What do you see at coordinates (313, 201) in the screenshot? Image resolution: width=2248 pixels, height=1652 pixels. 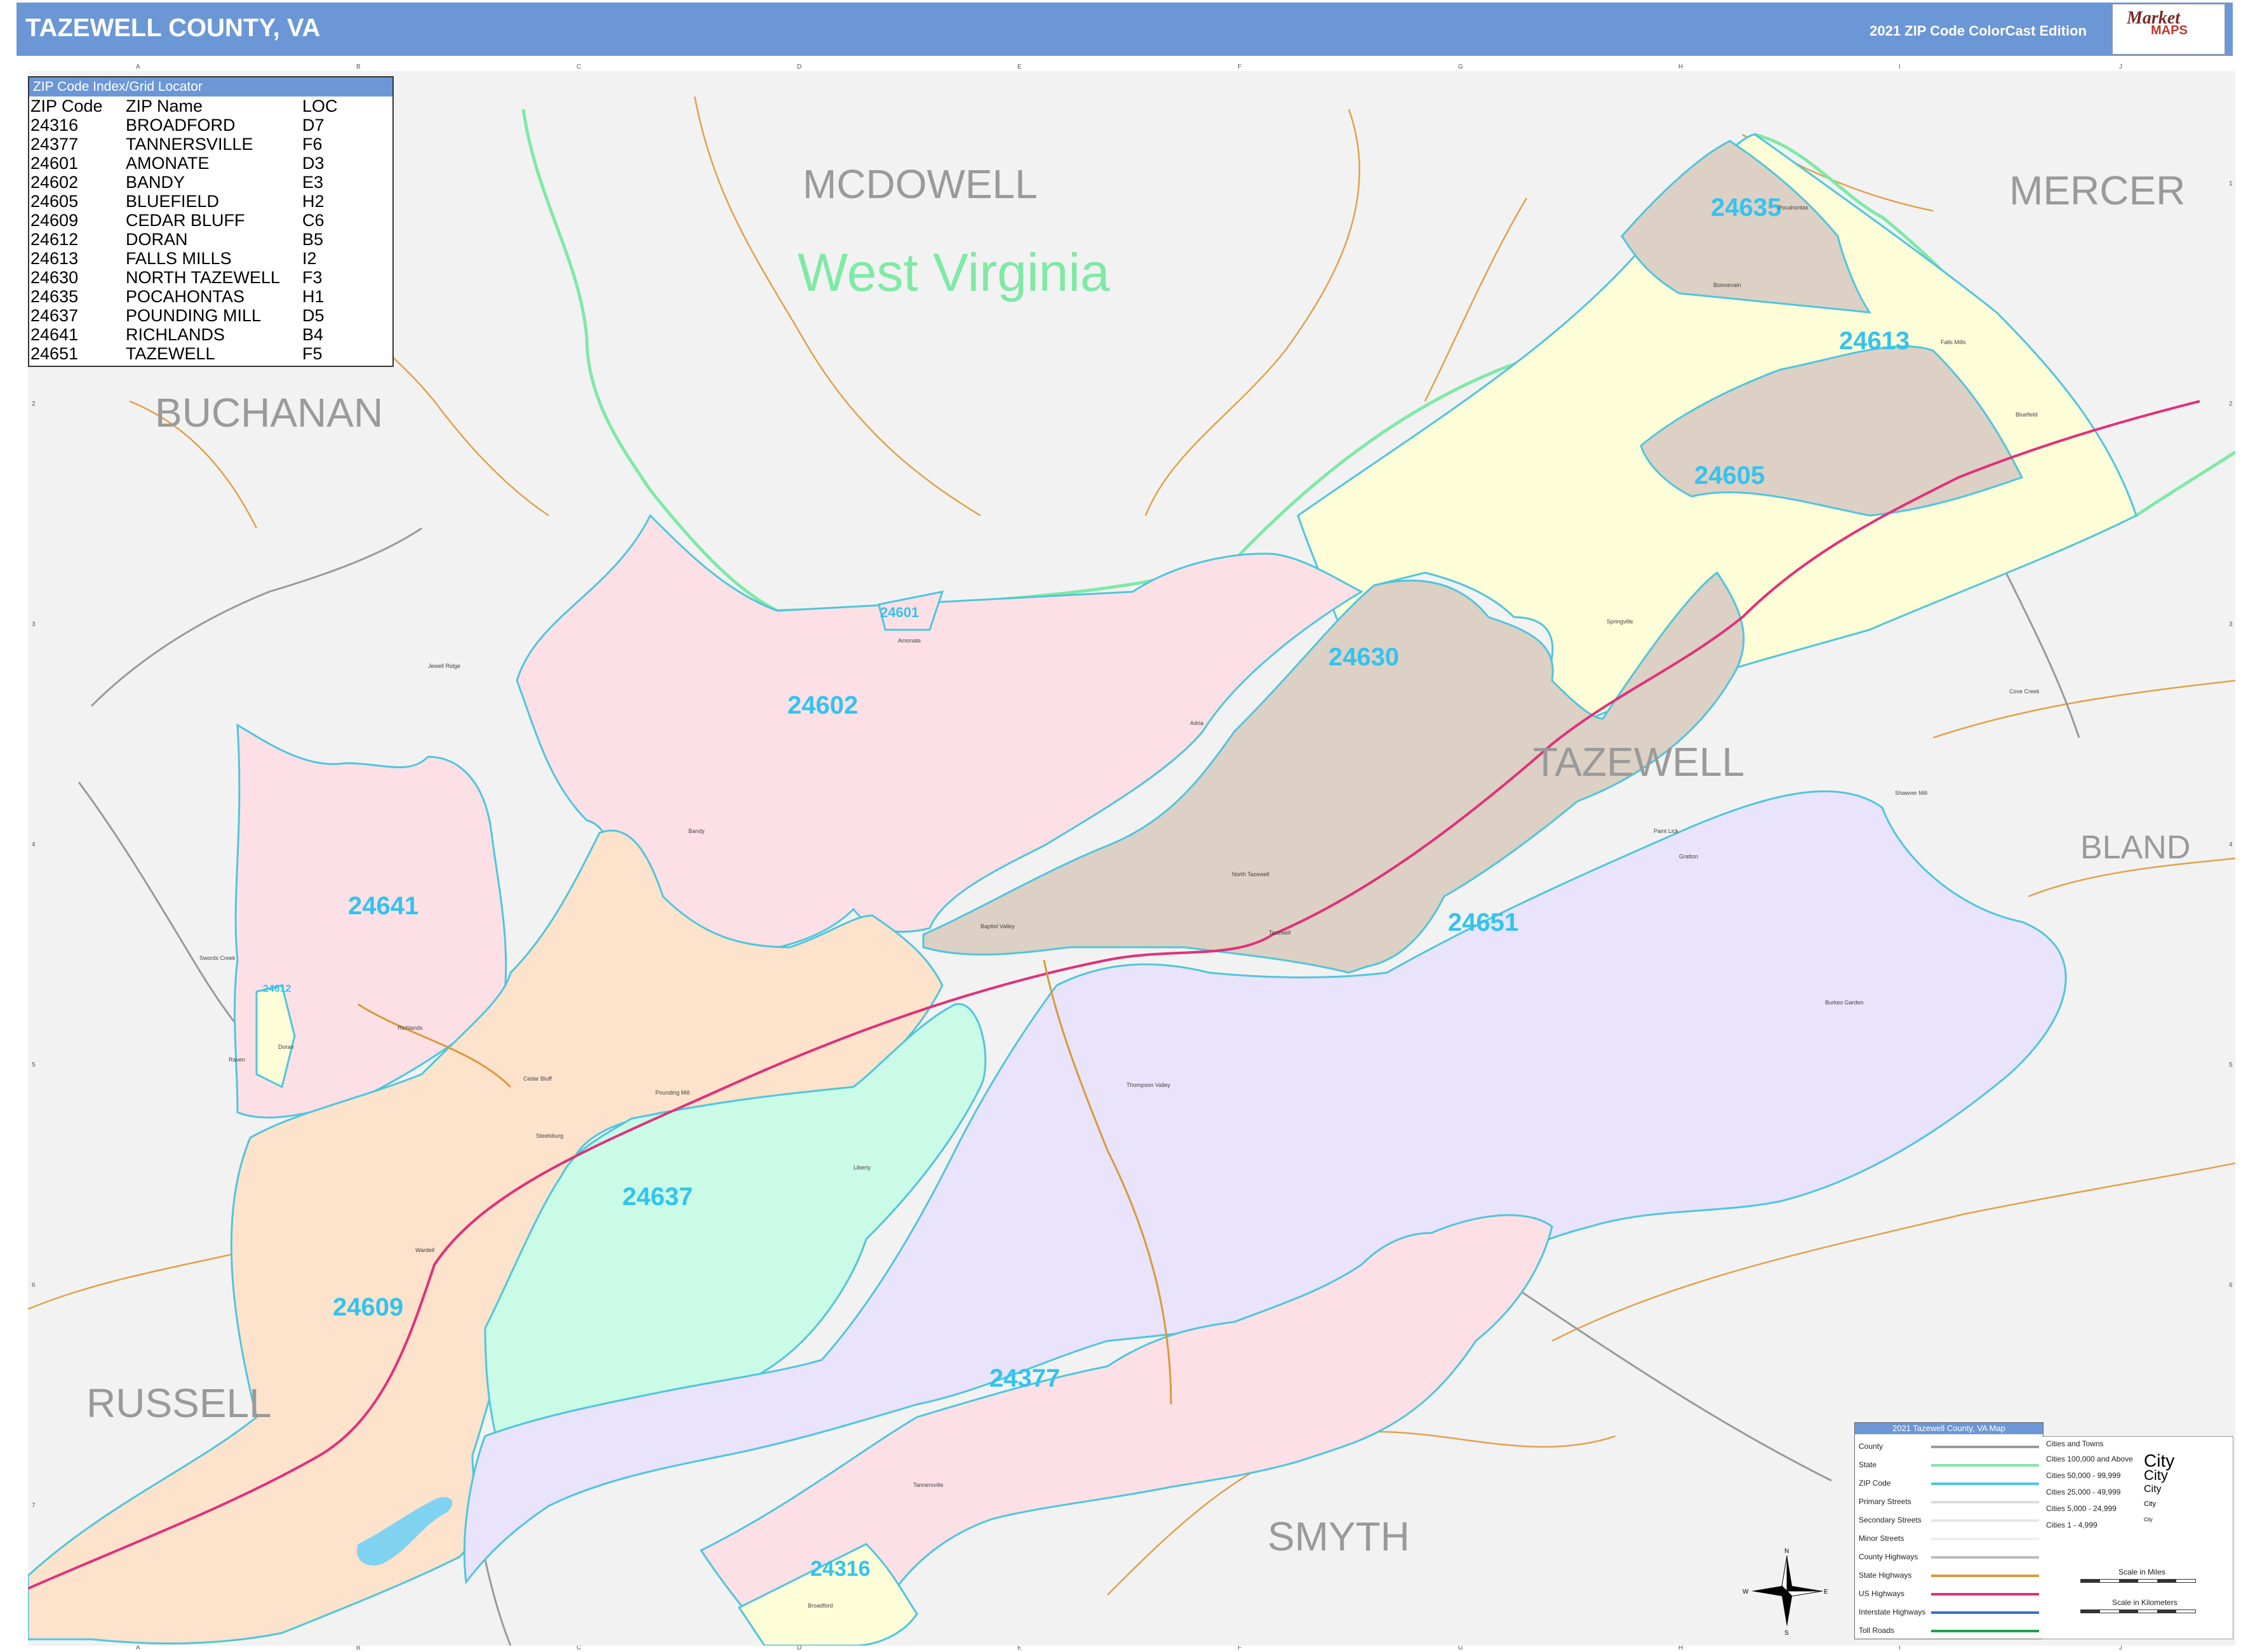 I see `loc-cell: H2` at bounding box center [313, 201].